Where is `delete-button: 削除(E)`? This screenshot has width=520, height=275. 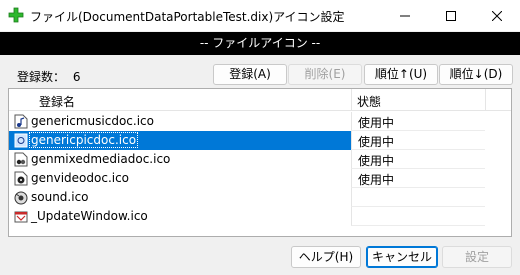
delete-button: 削除(E) is located at coordinates (325, 74).